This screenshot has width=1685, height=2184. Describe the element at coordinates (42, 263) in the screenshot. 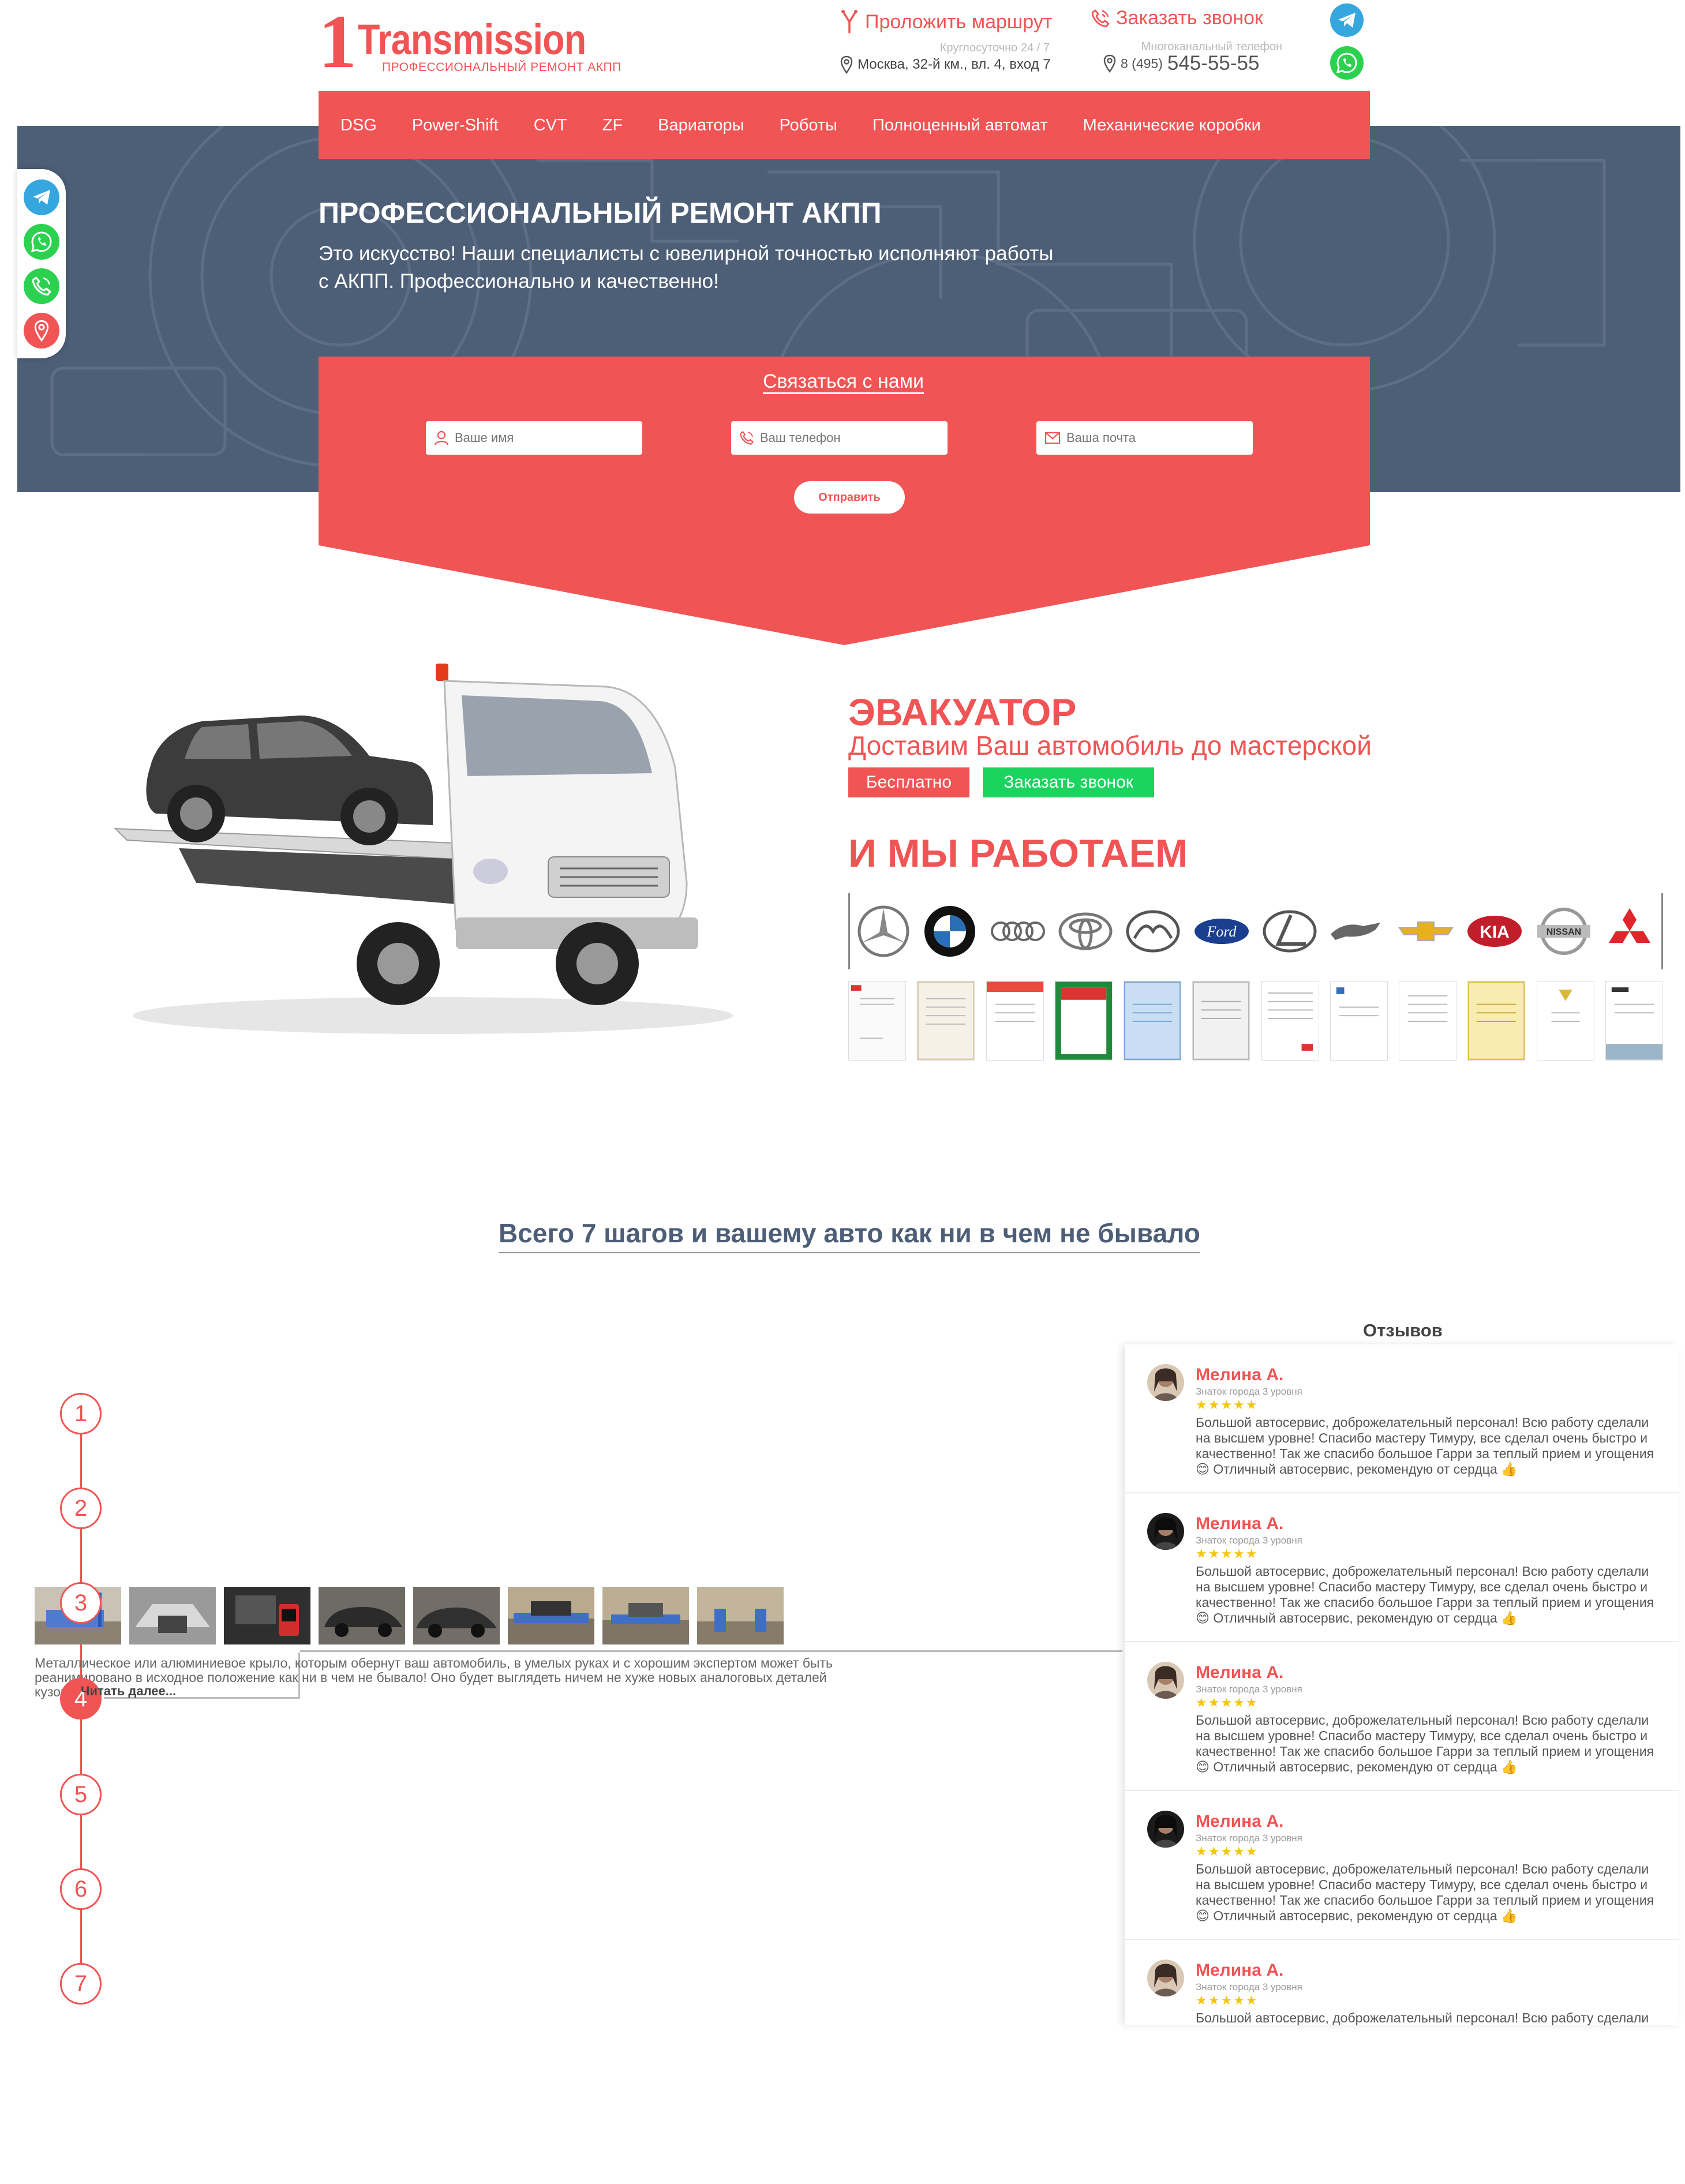

I see `floating-contact-bar` at that location.